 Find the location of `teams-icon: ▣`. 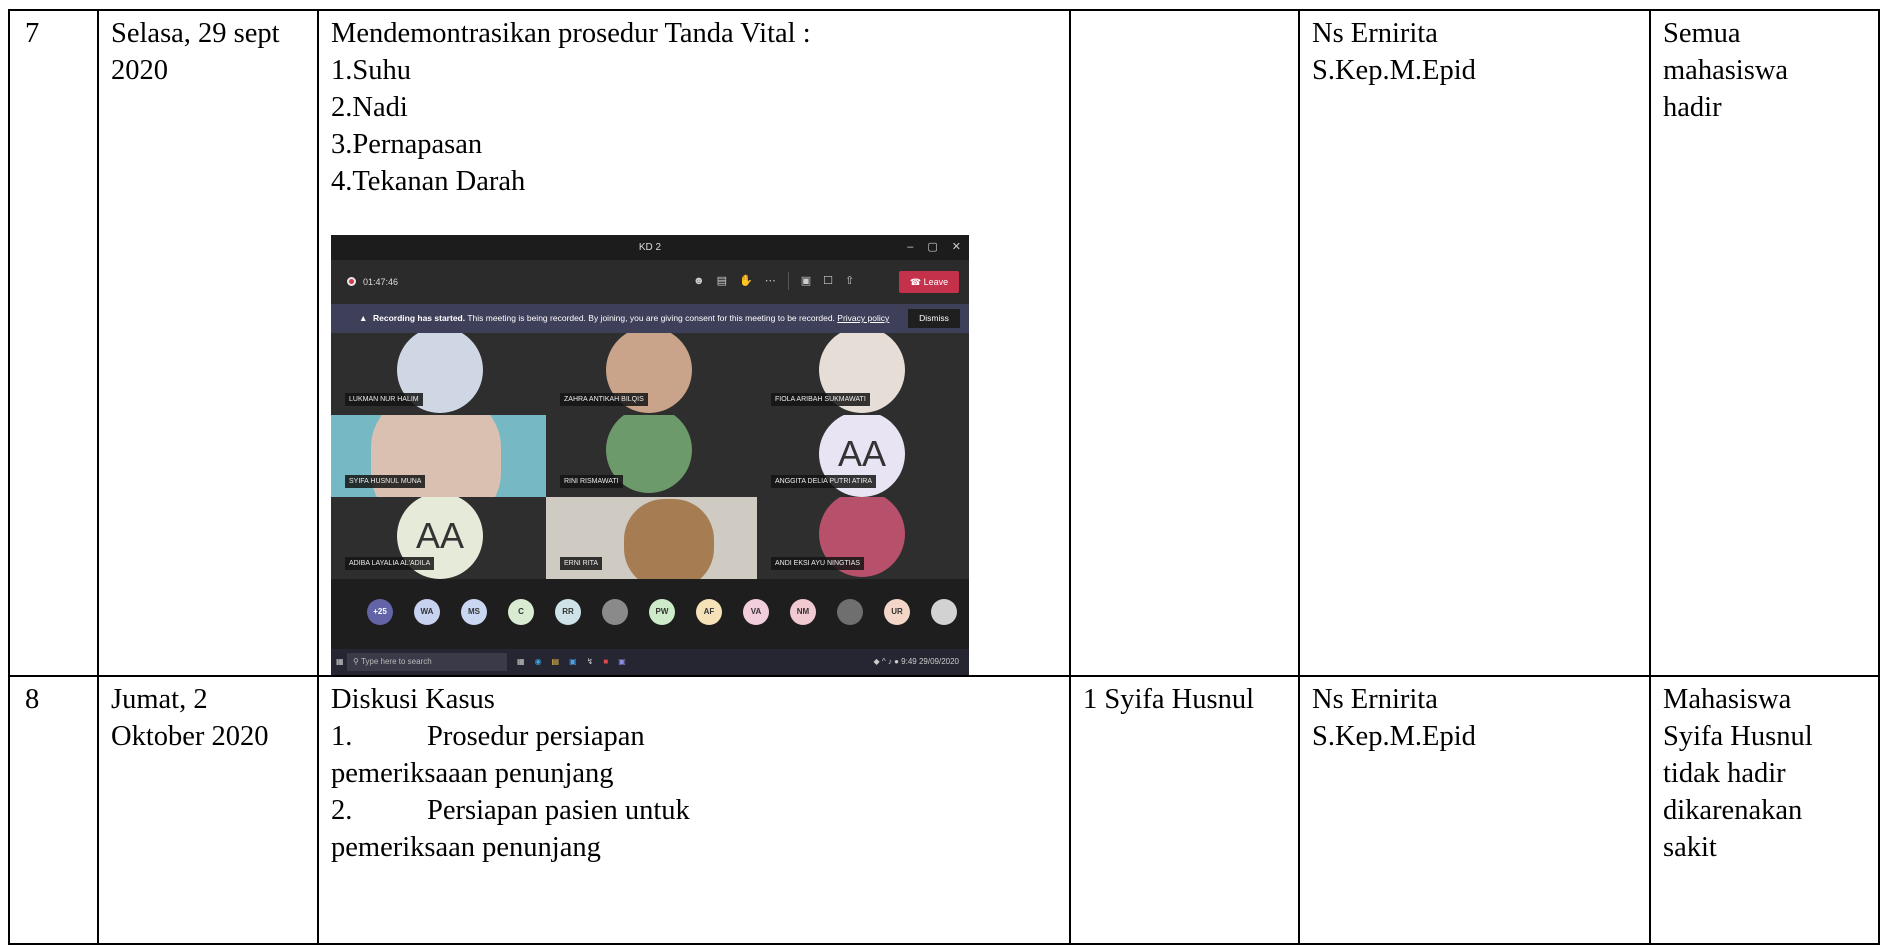

teams-icon: ▣ is located at coordinates (622, 661).